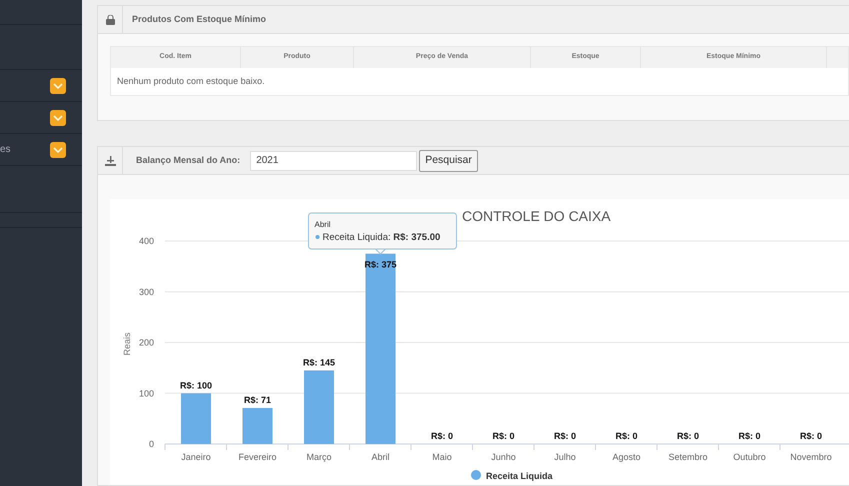  I want to click on year-field: 2021, so click(334, 160).